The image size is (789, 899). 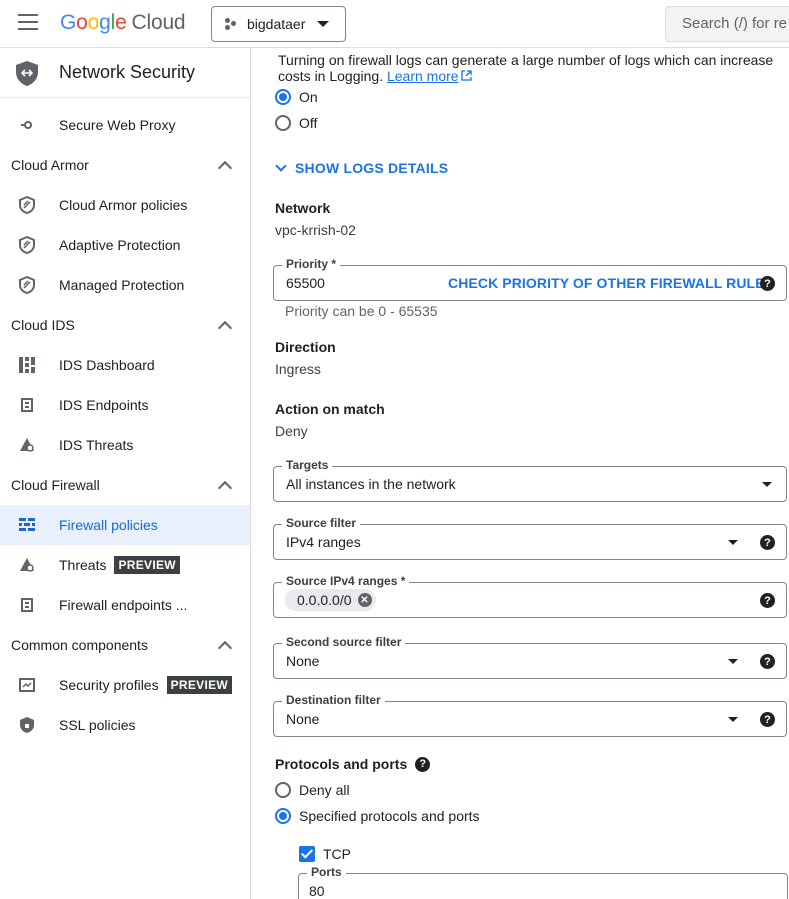 I want to click on deny-all-radio: Deny all, so click(x=312, y=790).